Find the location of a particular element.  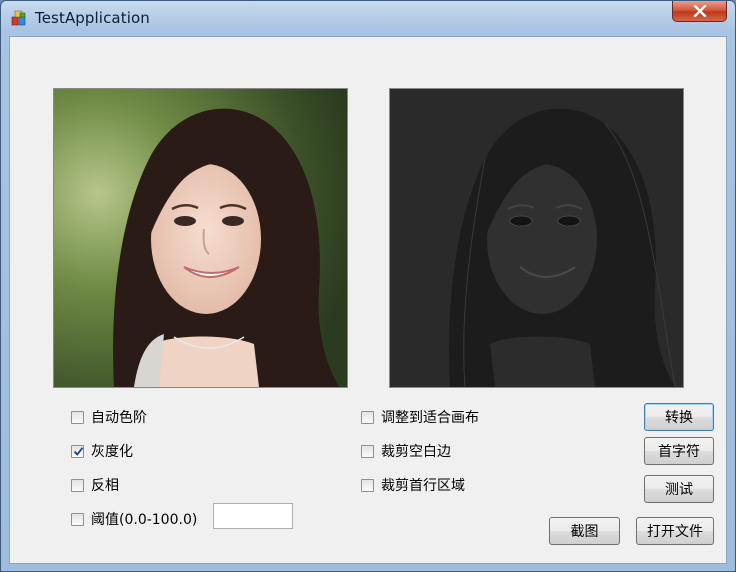

auto-levels-label: 自动色阶 is located at coordinates (119, 418).